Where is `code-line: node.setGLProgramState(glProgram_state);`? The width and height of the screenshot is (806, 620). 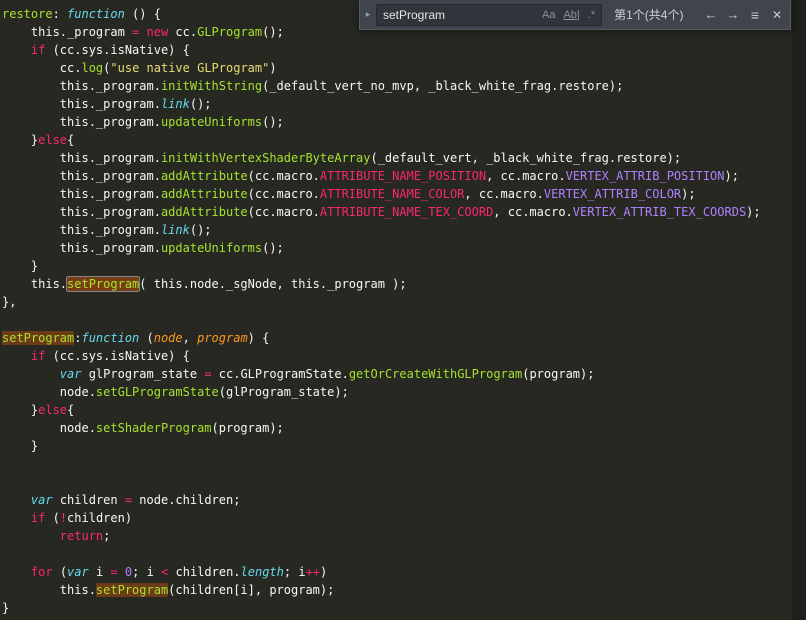
code-line: node.setGLProgramState(glProgram_state); is located at coordinates (175, 392).